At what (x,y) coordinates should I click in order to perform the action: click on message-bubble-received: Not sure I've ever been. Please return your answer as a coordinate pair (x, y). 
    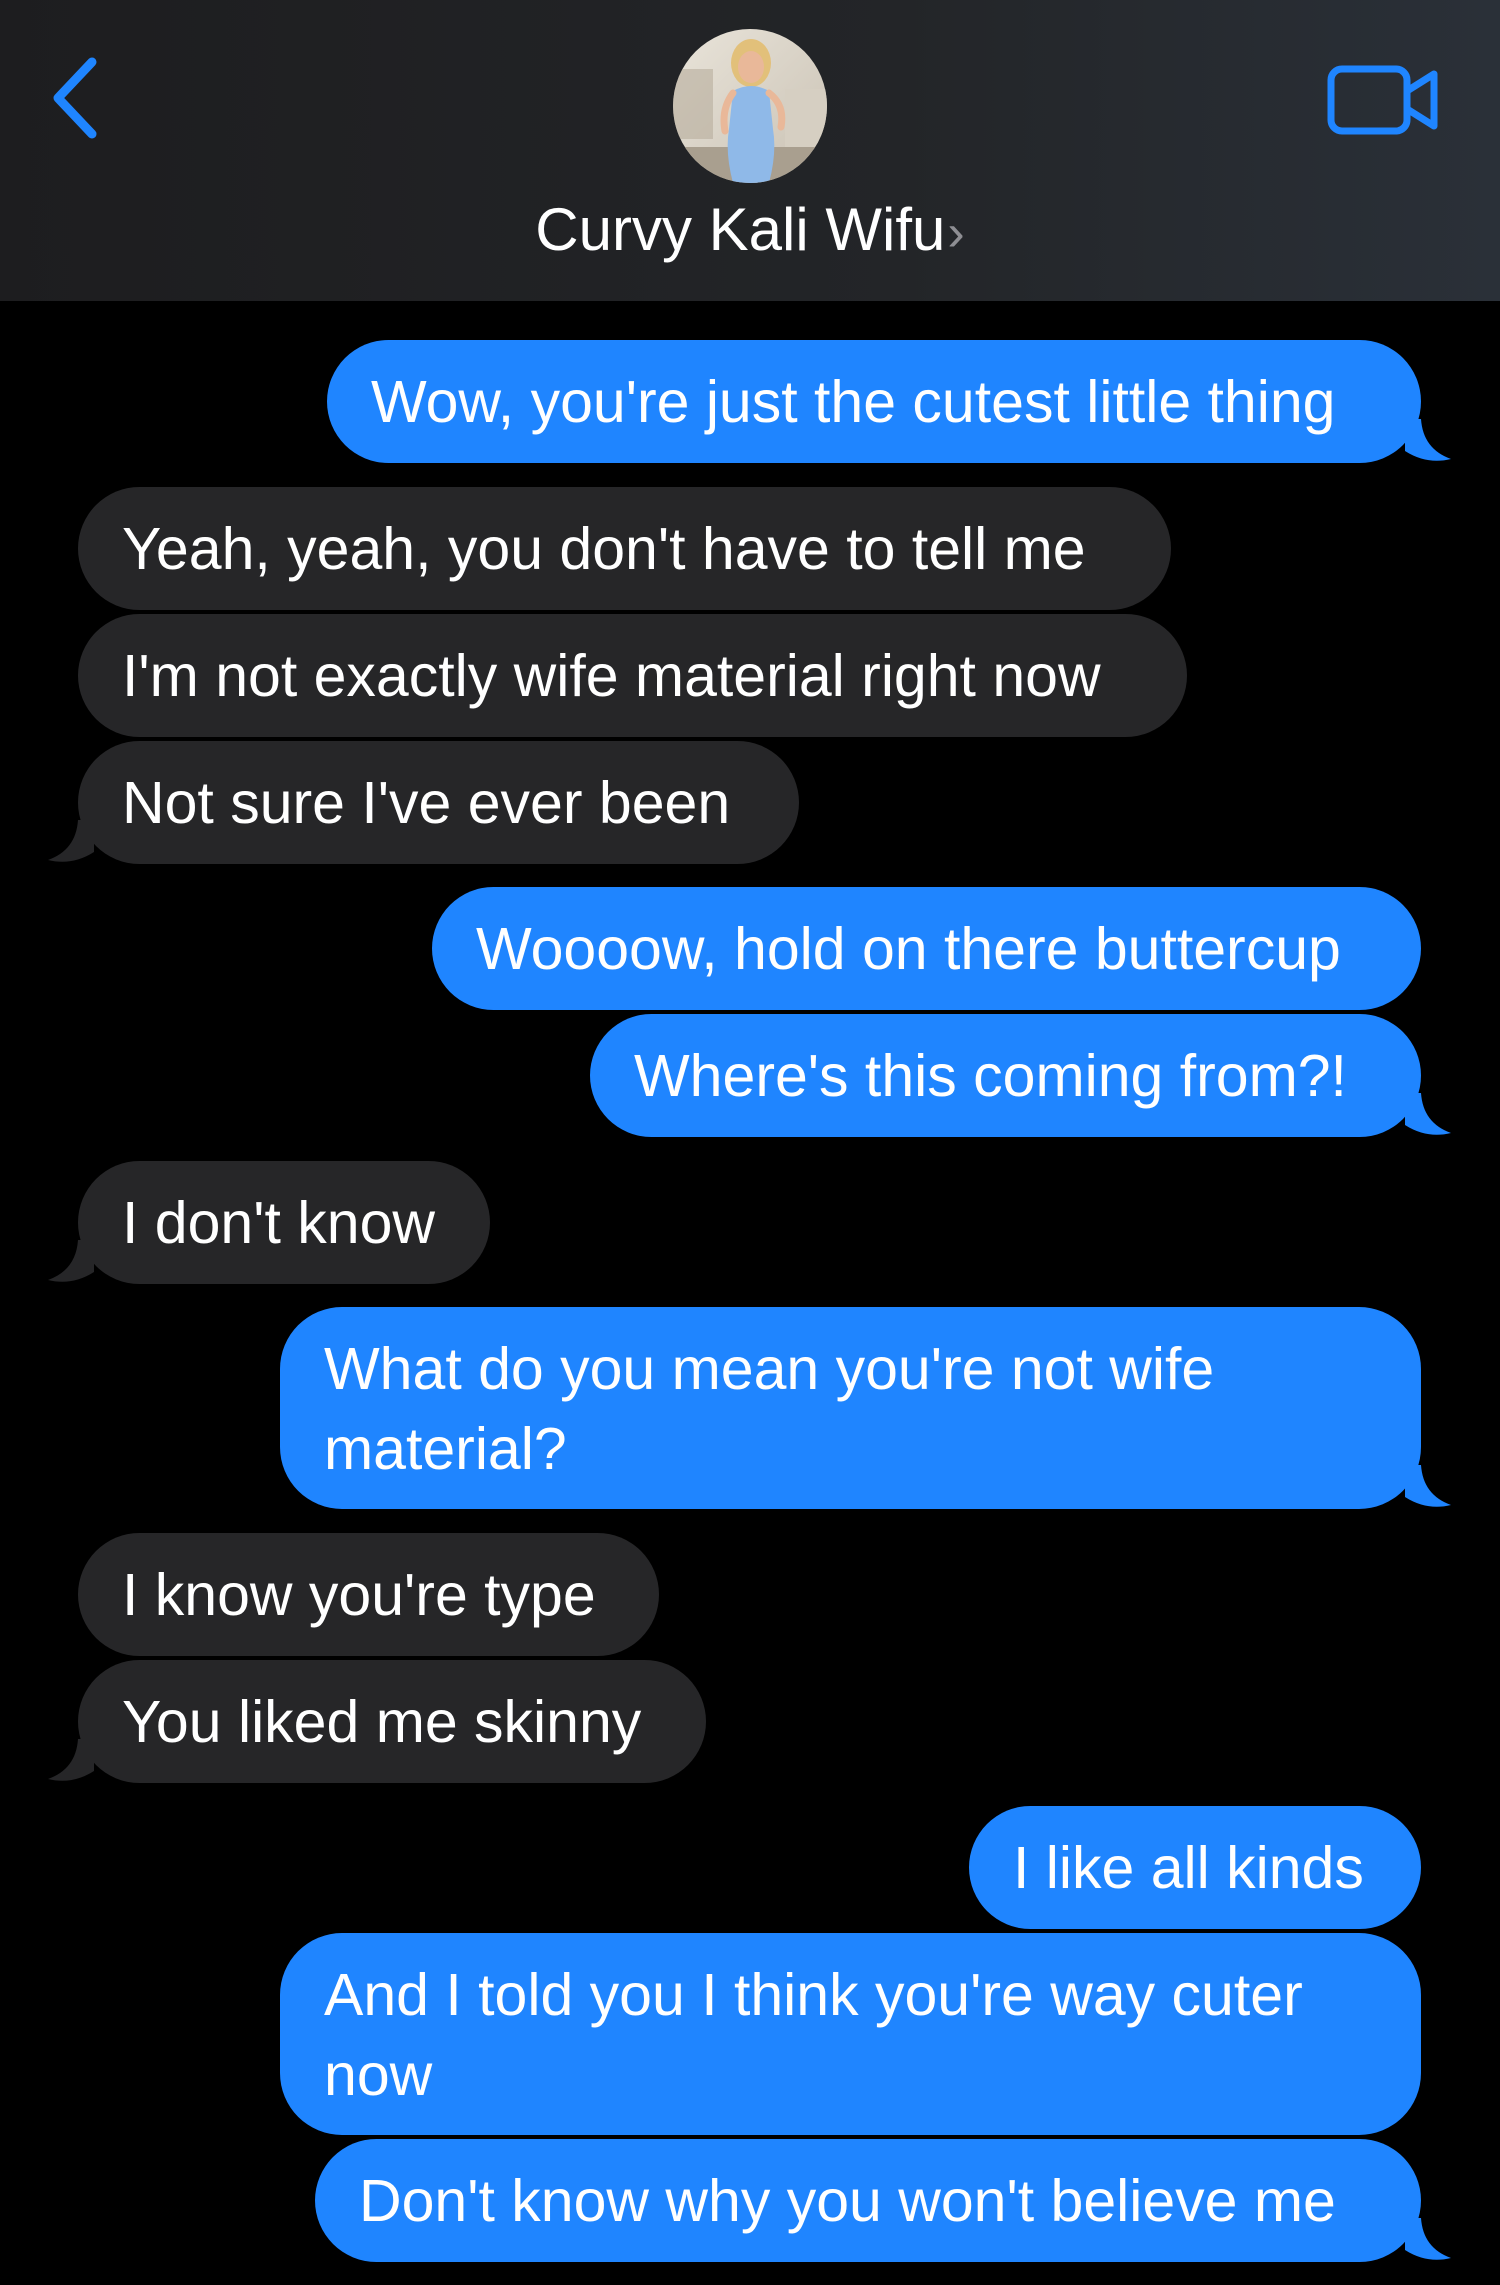
    Looking at the image, I should click on (438, 802).